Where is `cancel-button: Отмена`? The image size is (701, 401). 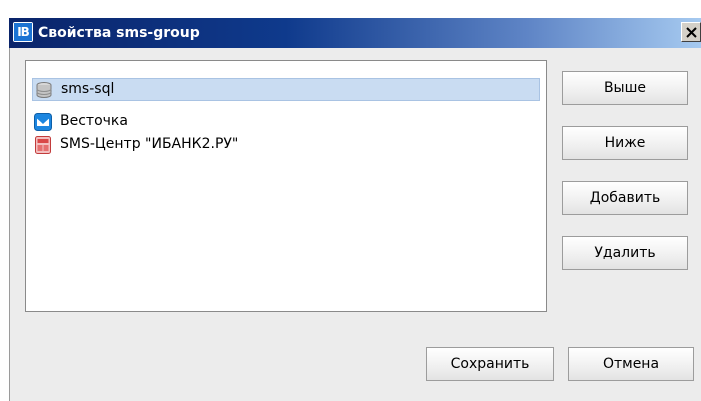 cancel-button: Отмена is located at coordinates (631, 364).